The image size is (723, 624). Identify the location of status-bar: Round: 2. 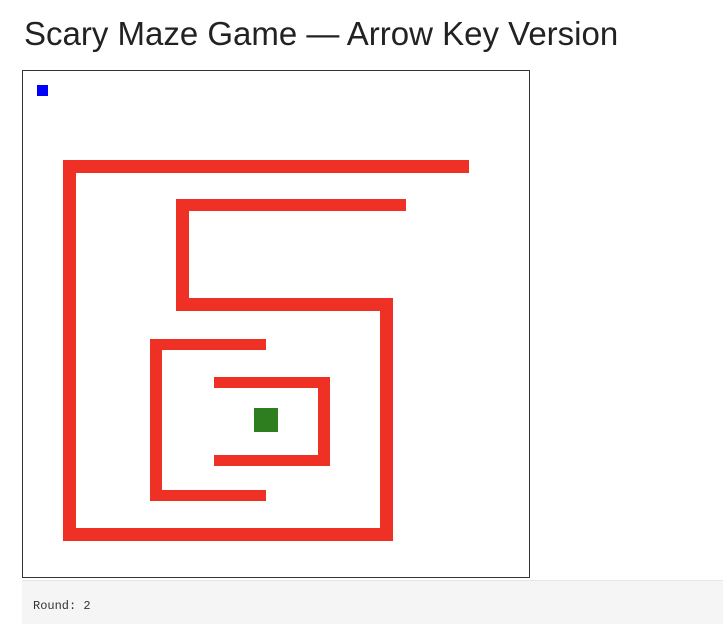
(372, 602).